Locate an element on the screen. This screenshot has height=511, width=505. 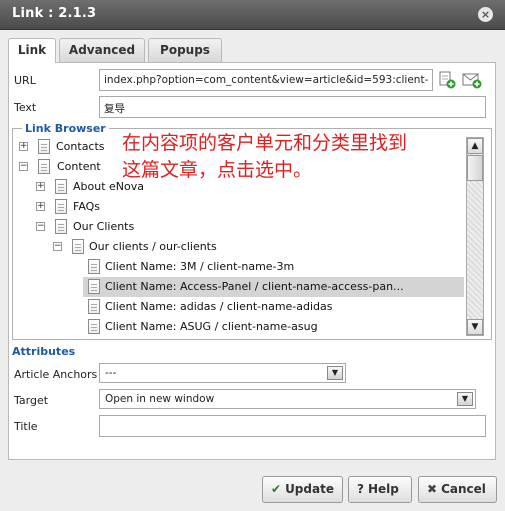
url-label: URL is located at coordinates (25, 80).